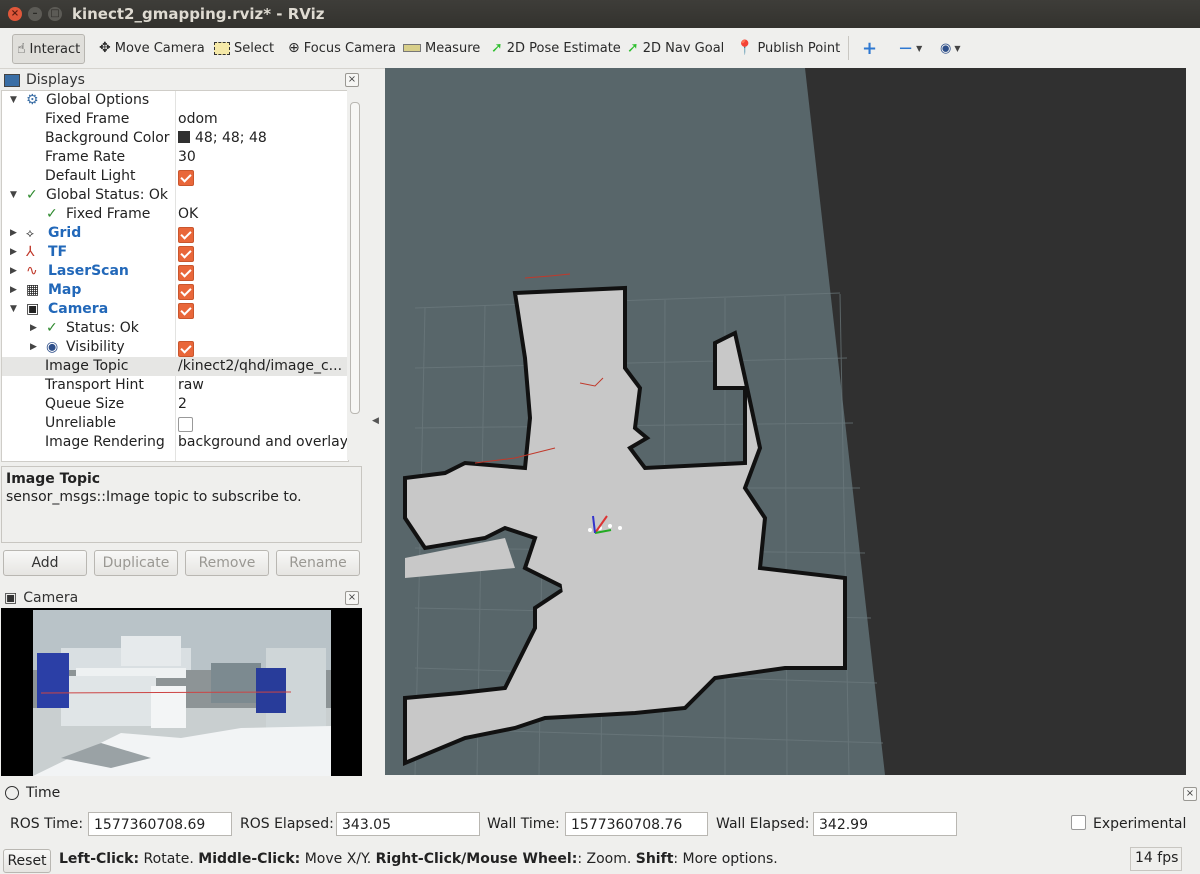  Describe the element at coordinates (412, 48) in the screenshot. I see `ruler-icon` at that location.